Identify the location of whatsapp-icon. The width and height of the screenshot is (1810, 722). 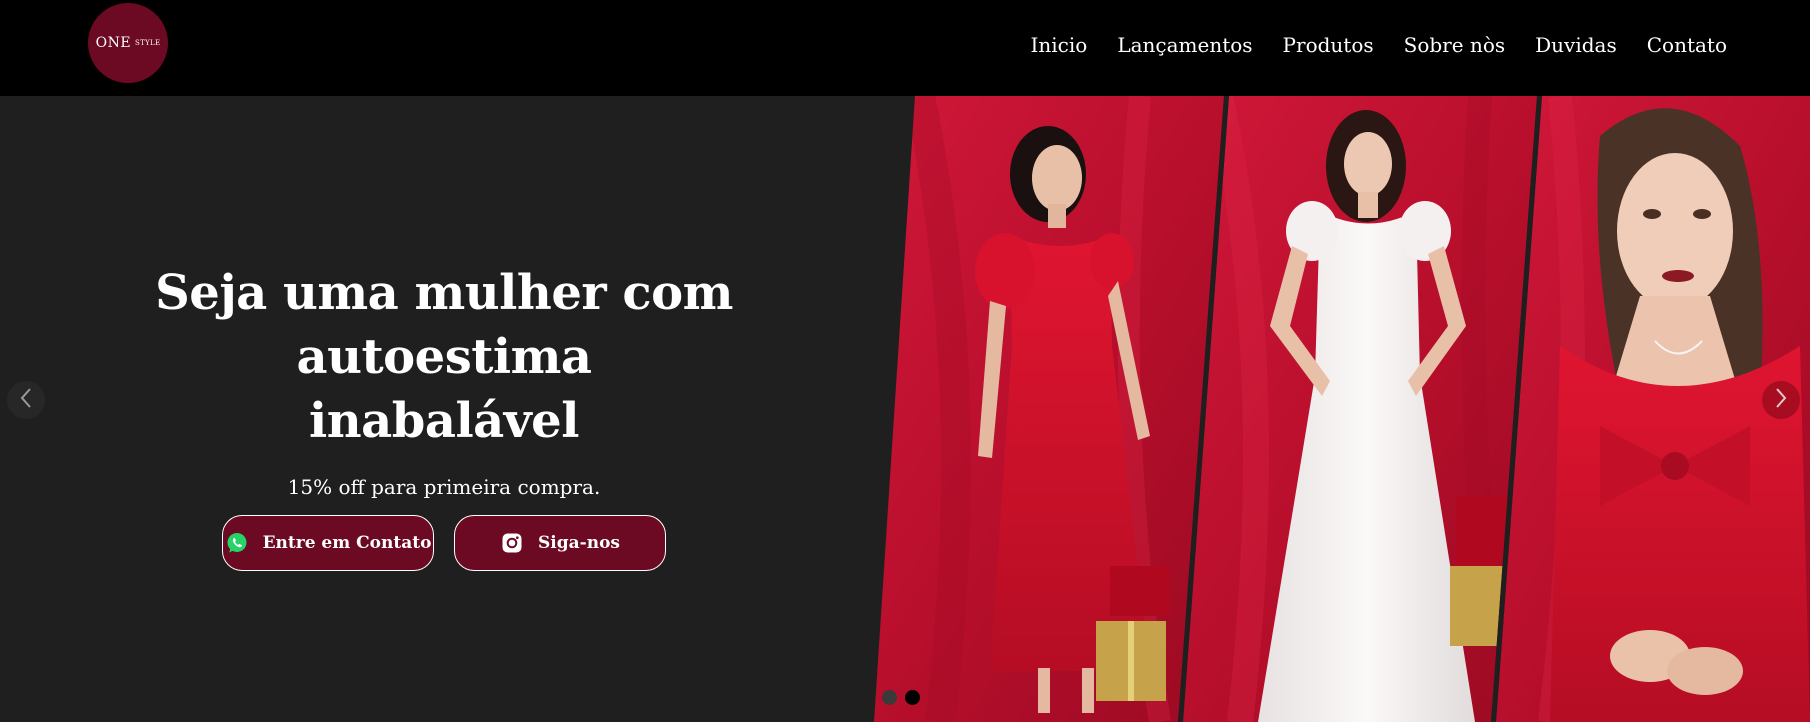
(237, 543).